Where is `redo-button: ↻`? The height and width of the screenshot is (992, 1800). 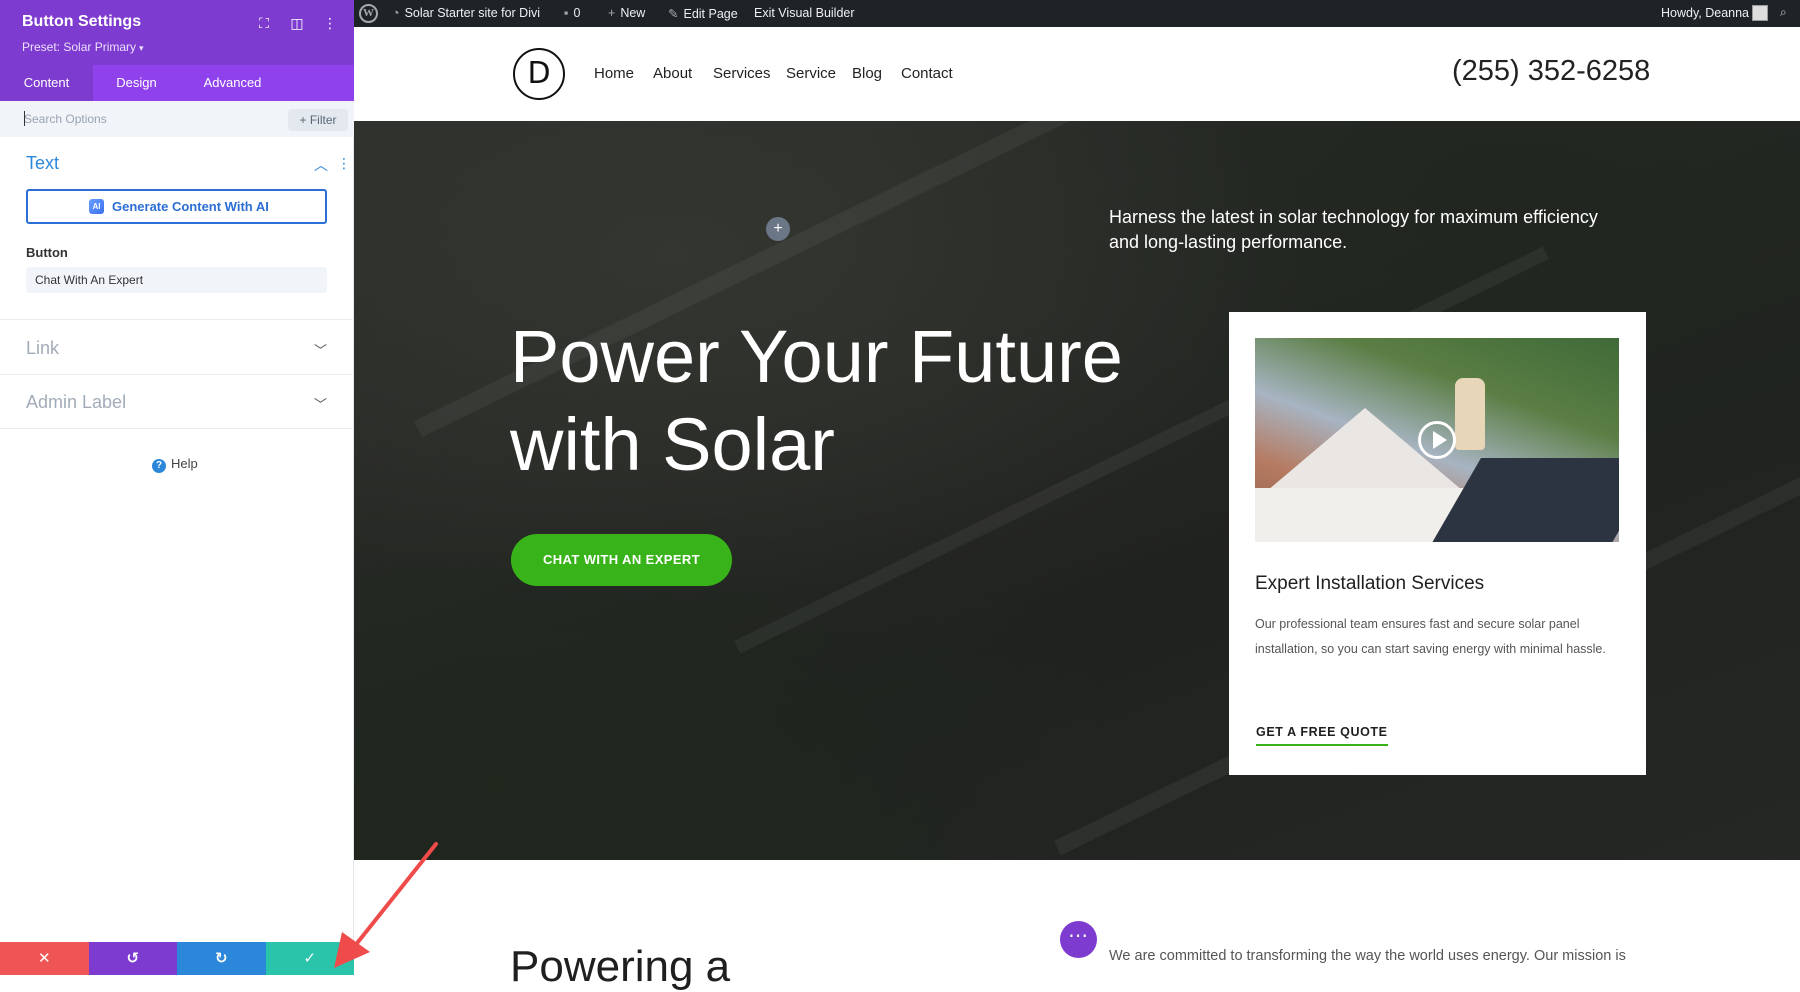 redo-button: ↻ is located at coordinates (221, 958).